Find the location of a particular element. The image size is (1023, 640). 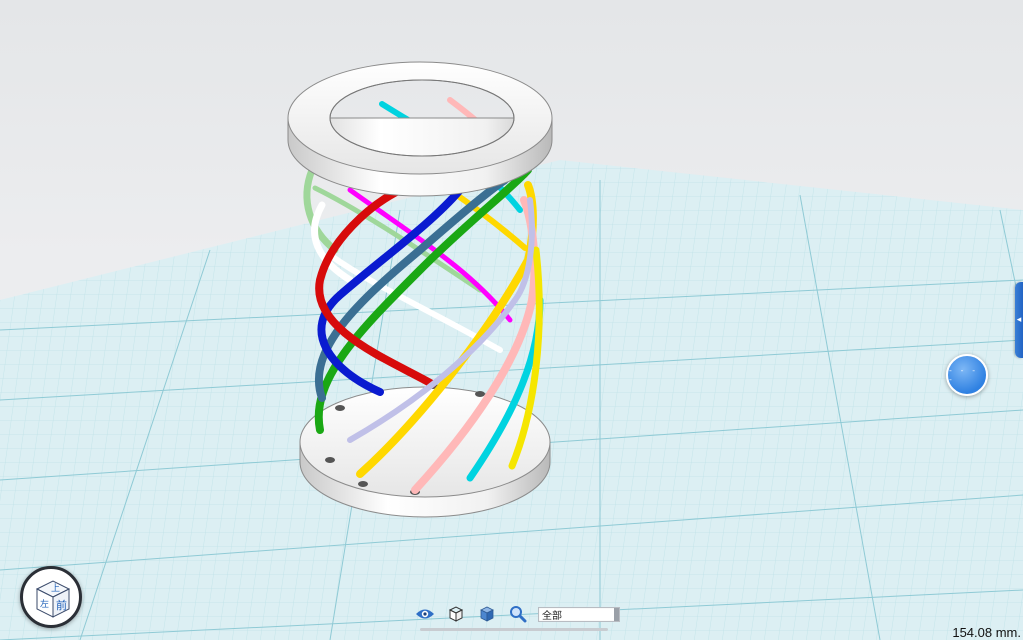

display-toolbar: 全部 is located at coordinates (517, 614).